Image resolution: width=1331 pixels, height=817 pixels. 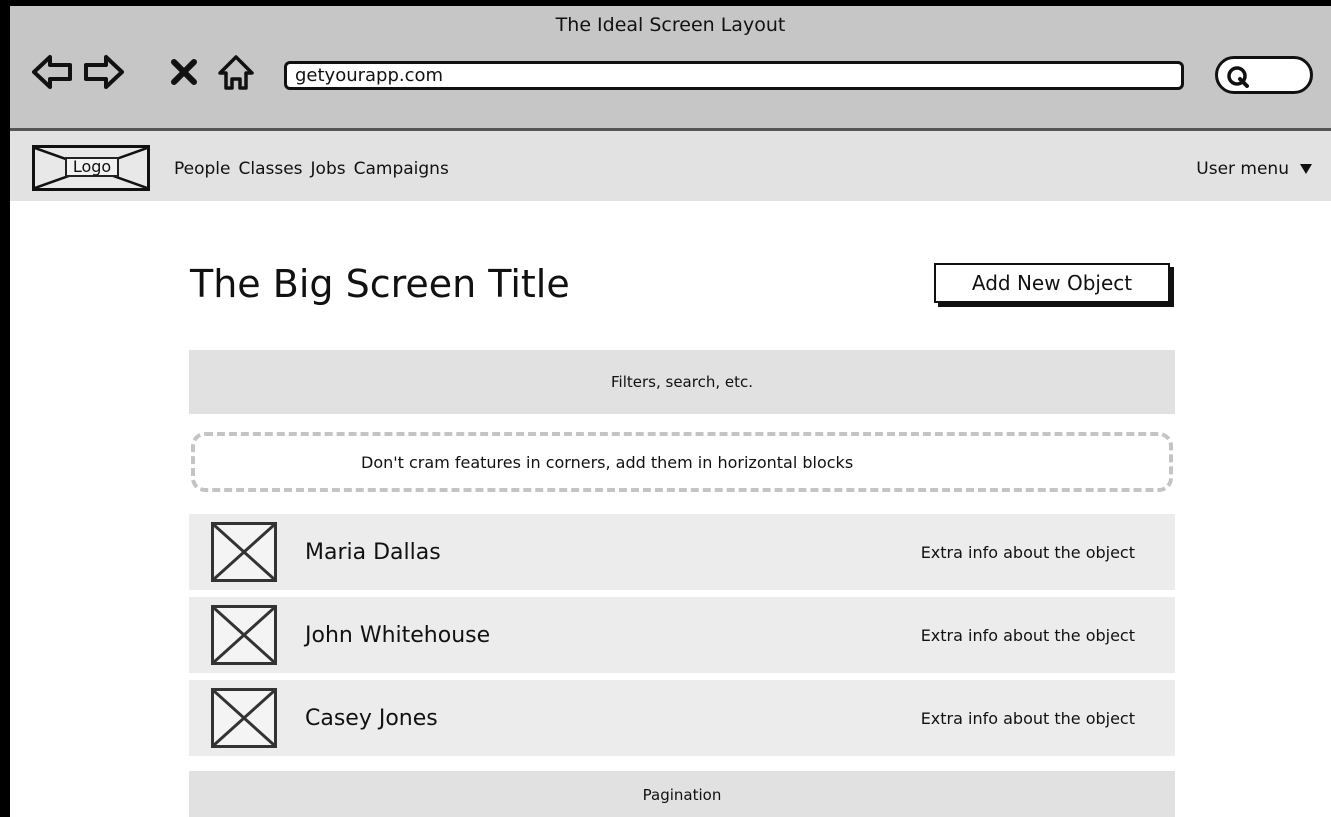 I want to click on user-menu: User menu, so click(x=1254, y=169).